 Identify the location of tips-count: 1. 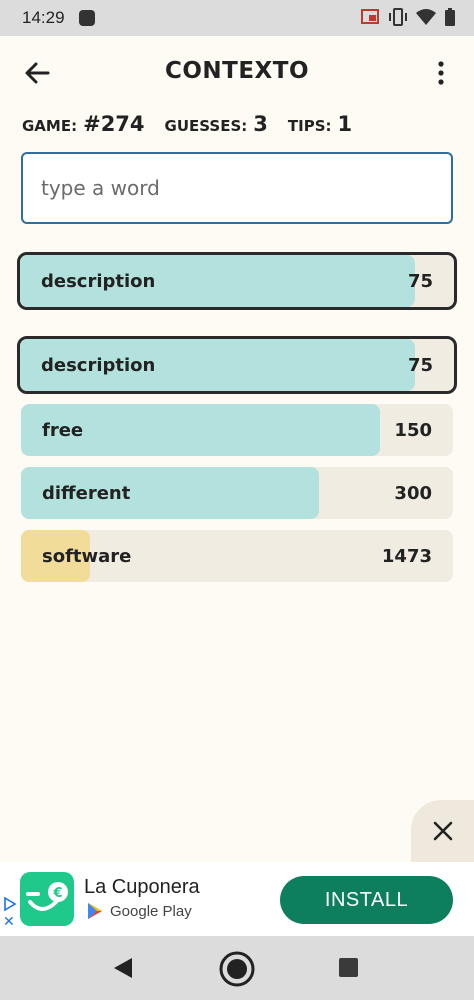
(345, 124).